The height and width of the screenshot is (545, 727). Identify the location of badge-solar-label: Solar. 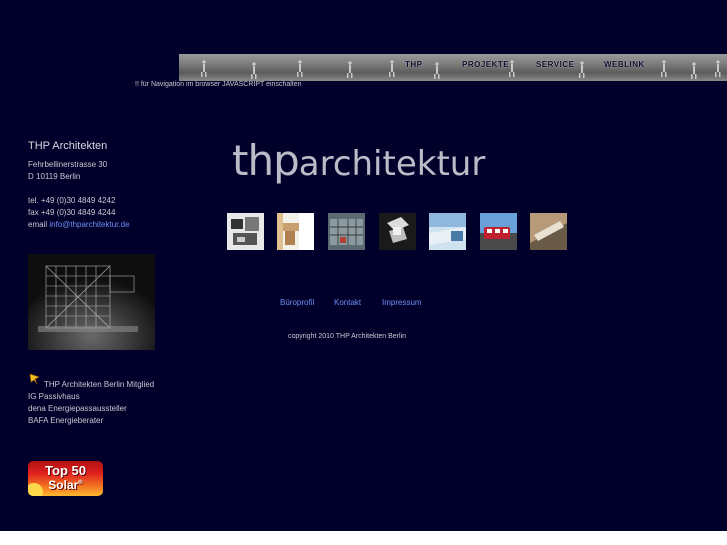
(63, 485).